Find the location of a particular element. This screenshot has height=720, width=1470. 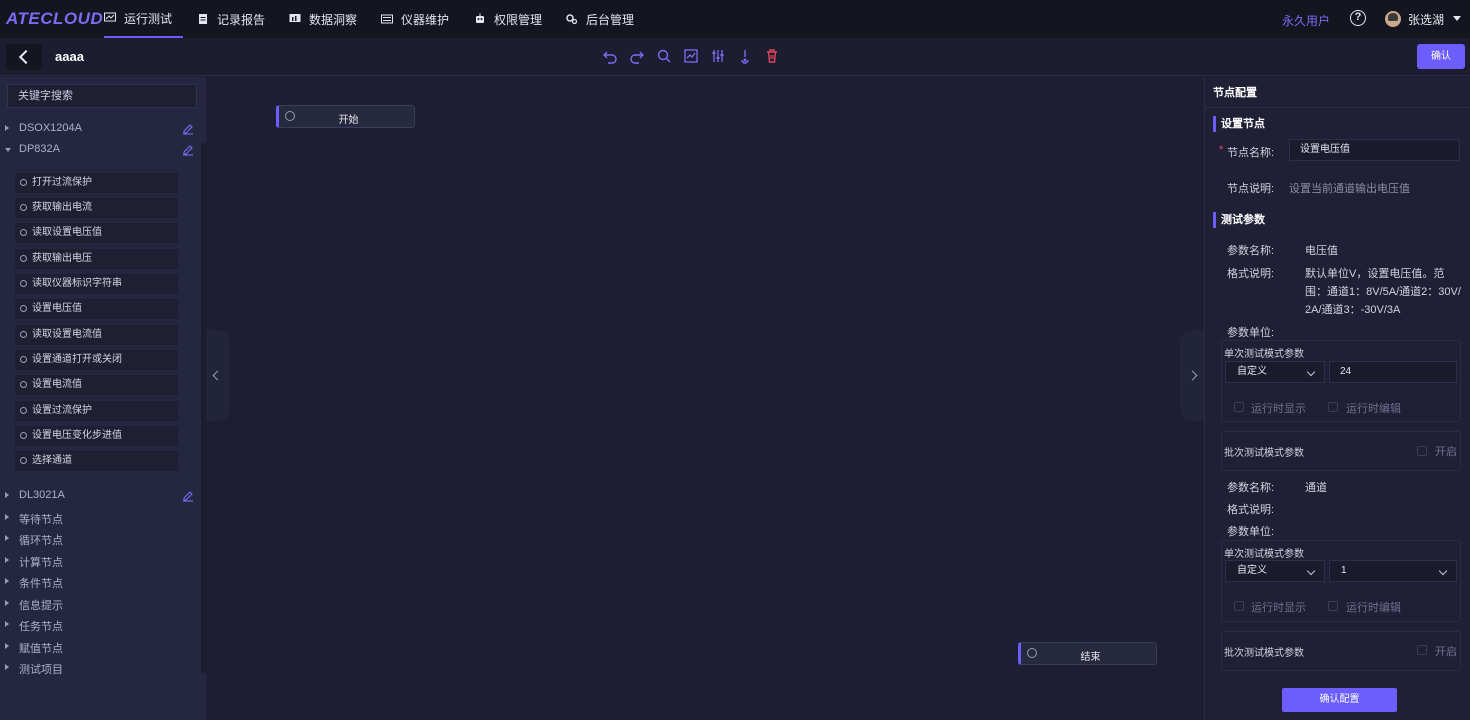

keyboard-icon is located at coordinates (387, 19).